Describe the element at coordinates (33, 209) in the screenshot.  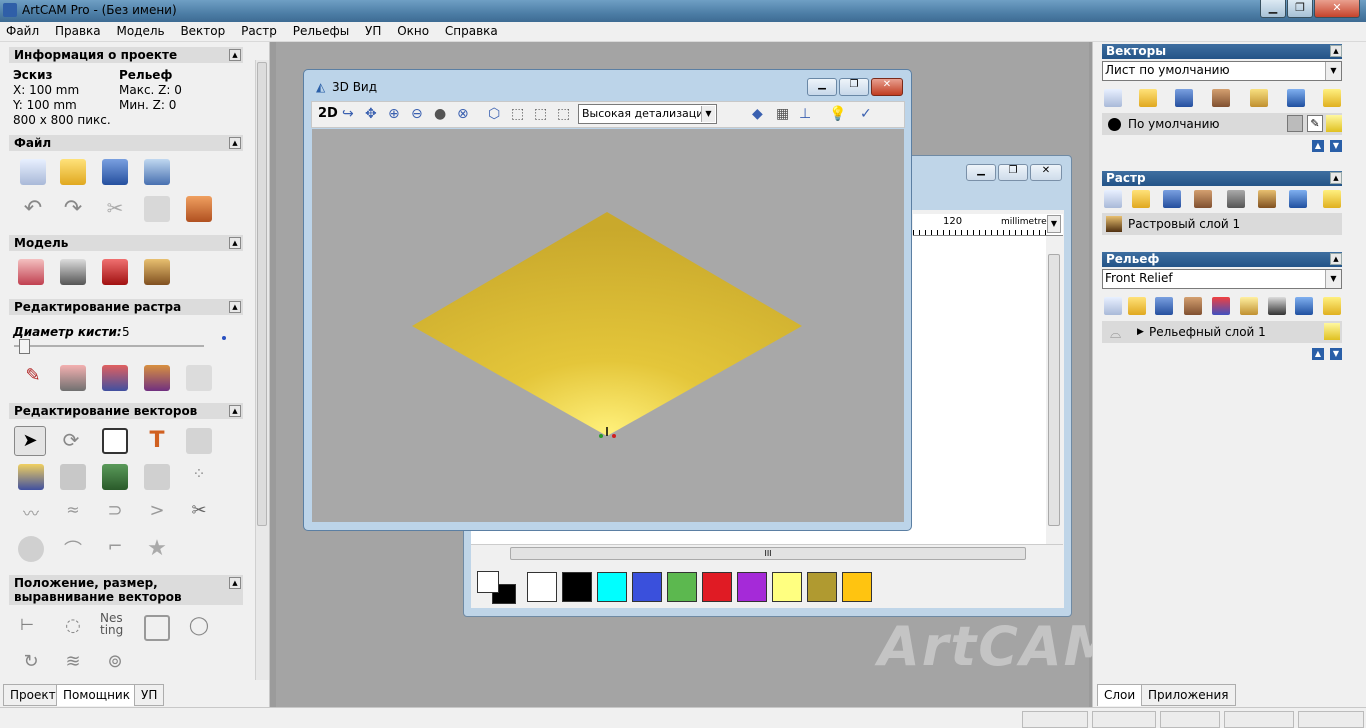
I see `undo-icon: ↶` at that location.